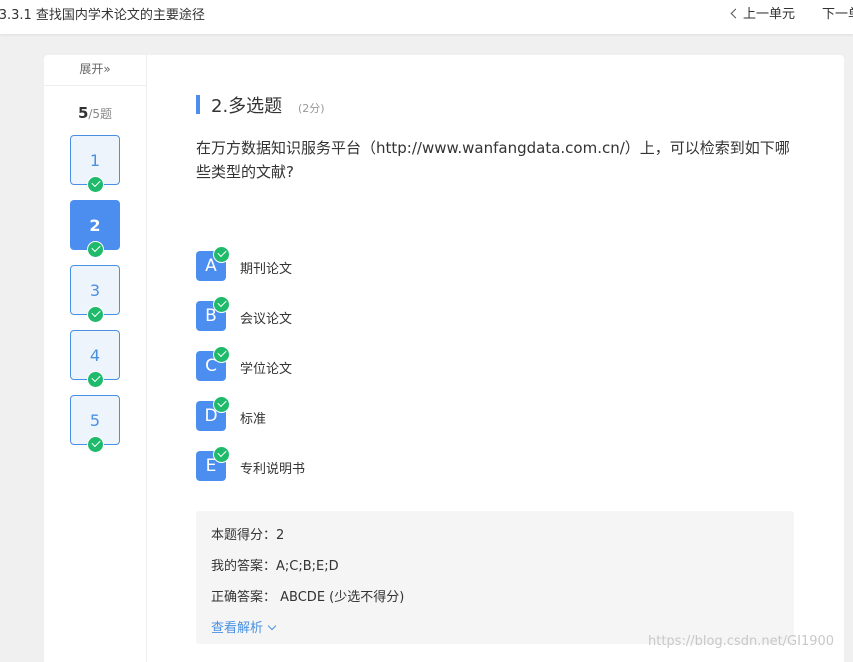  What do you see at coordinates (346, 363) in the screenshot?
I see `option-c: C 学位论文` at bounding box center [346, 363].